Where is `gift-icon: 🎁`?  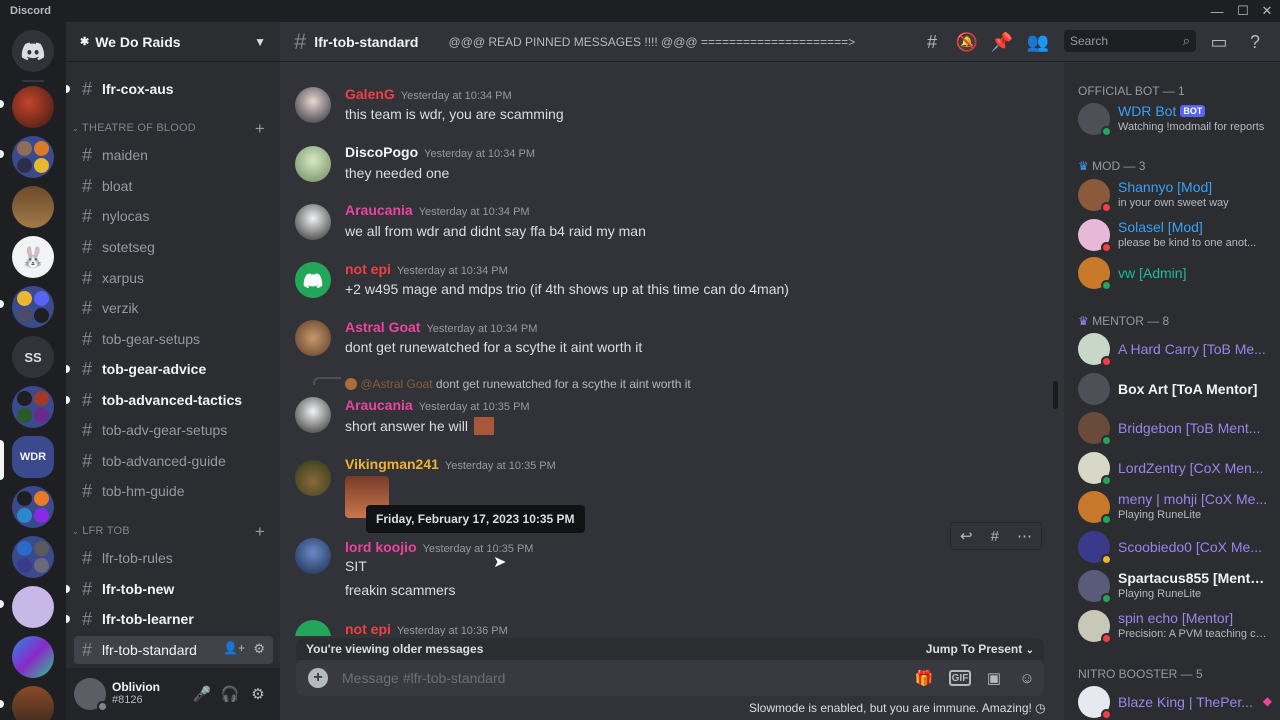
gift-icon: 🎁 is located at coordinates (924, 678).